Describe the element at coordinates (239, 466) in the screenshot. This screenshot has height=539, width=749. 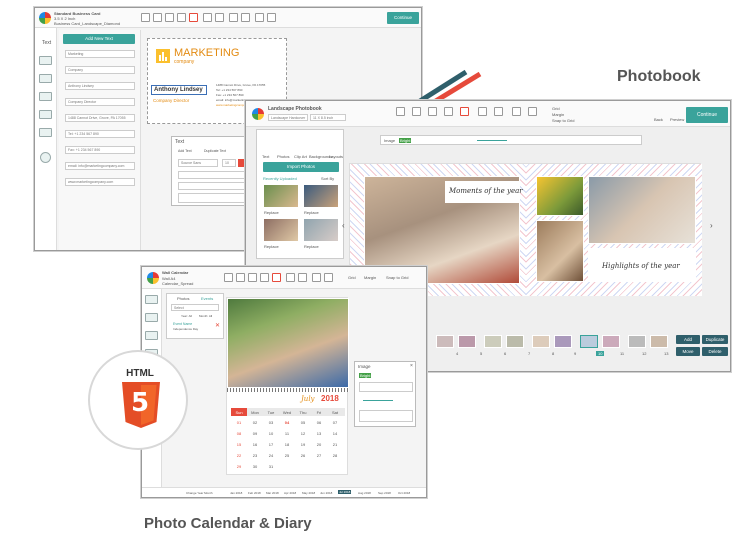
I see `day-cell: 29` at that location.